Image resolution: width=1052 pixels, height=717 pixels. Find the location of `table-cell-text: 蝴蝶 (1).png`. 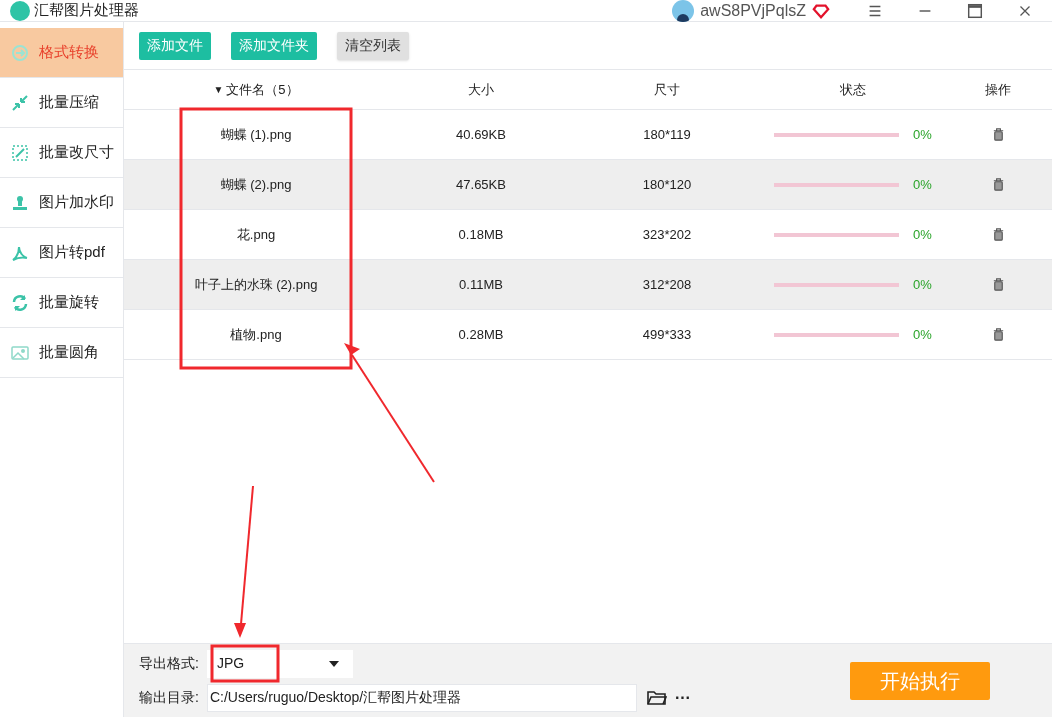

table-cell-text: 蝴蝶 (1).png is located at coordinates (256, 134).